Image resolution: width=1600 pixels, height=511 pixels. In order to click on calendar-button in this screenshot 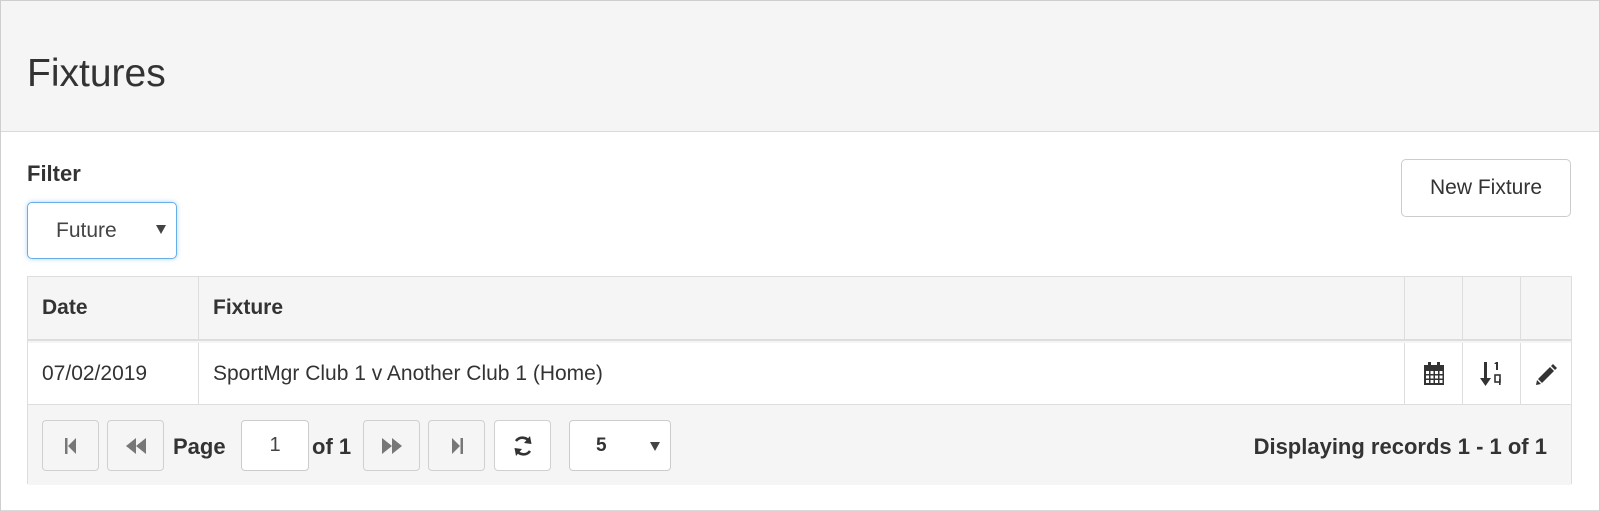, I will do `click(1434, 373)`.